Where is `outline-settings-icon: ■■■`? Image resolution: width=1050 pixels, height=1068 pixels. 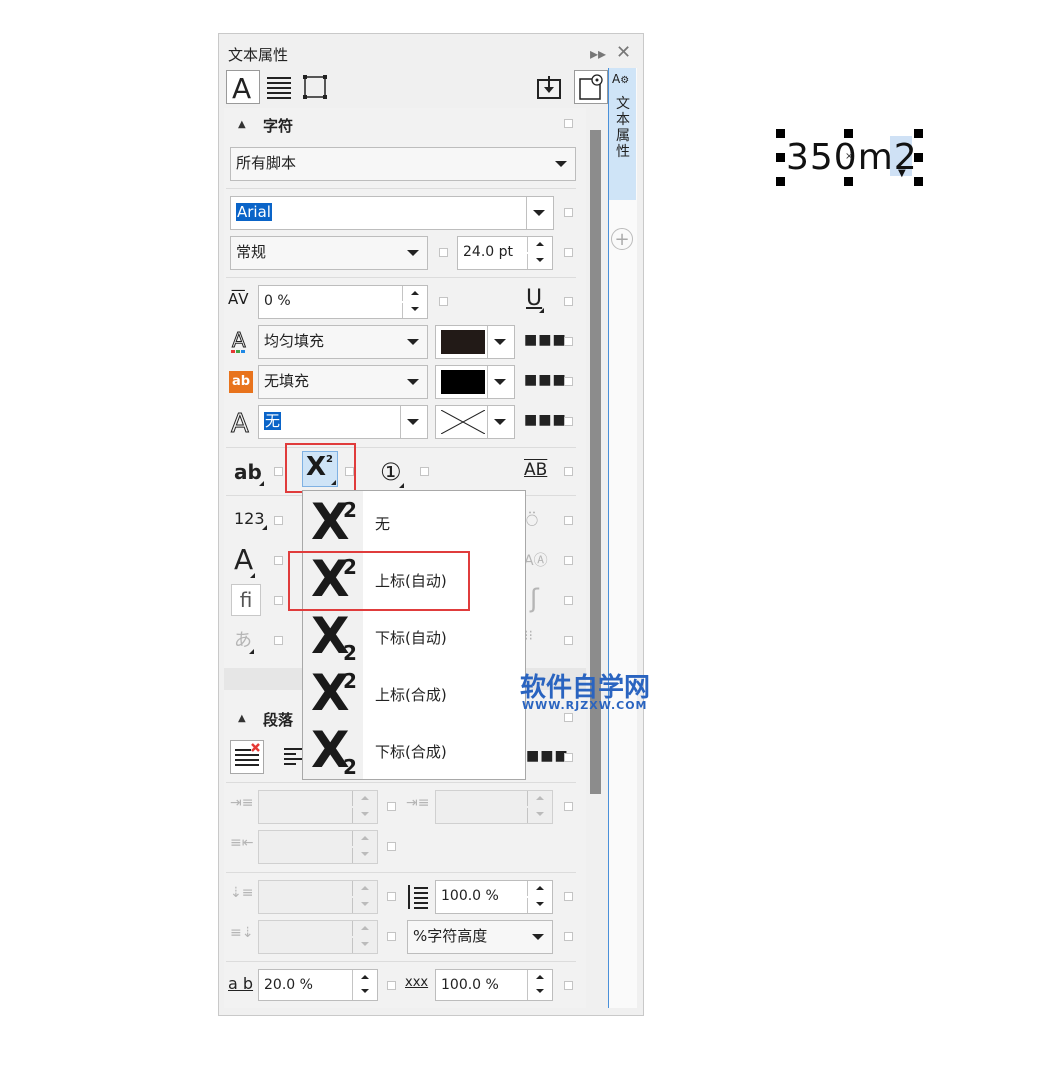
outline-settings-icon: ■■■ is located at coordinates (545, 420).